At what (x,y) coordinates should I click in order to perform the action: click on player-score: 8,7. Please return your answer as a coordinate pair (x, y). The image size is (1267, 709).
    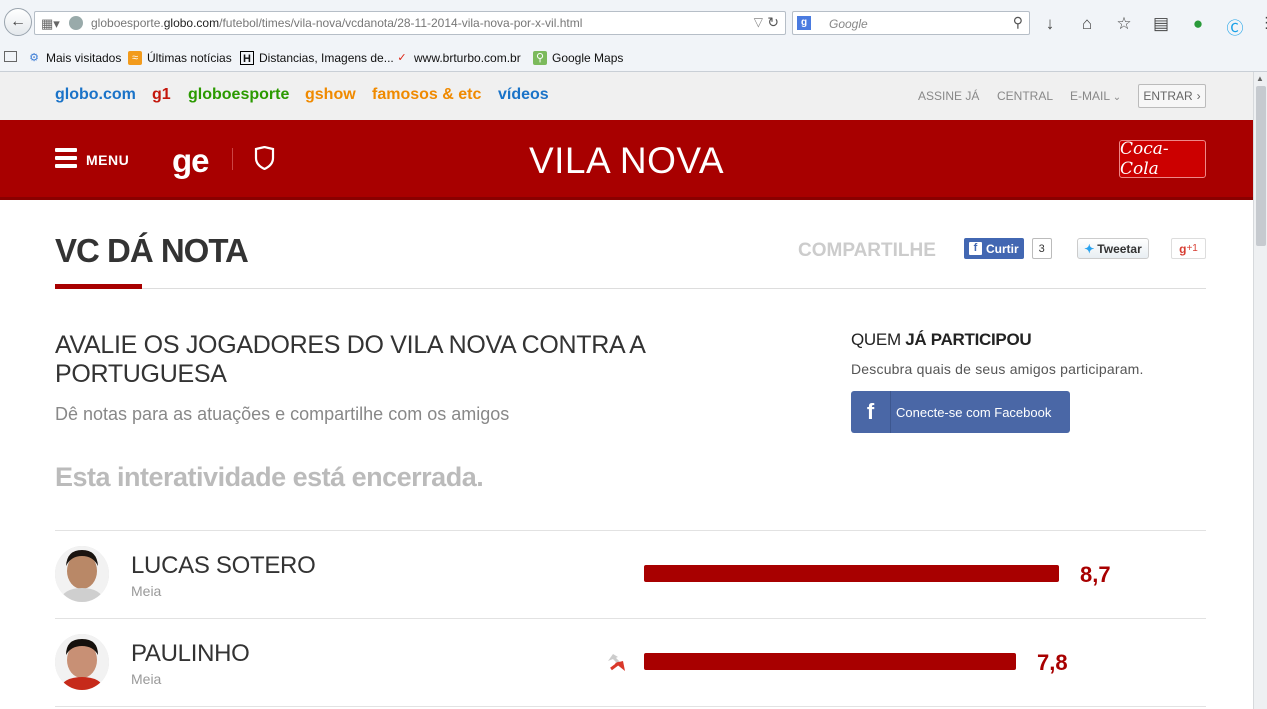
    Looking at the image, I should click on (1095, 574).